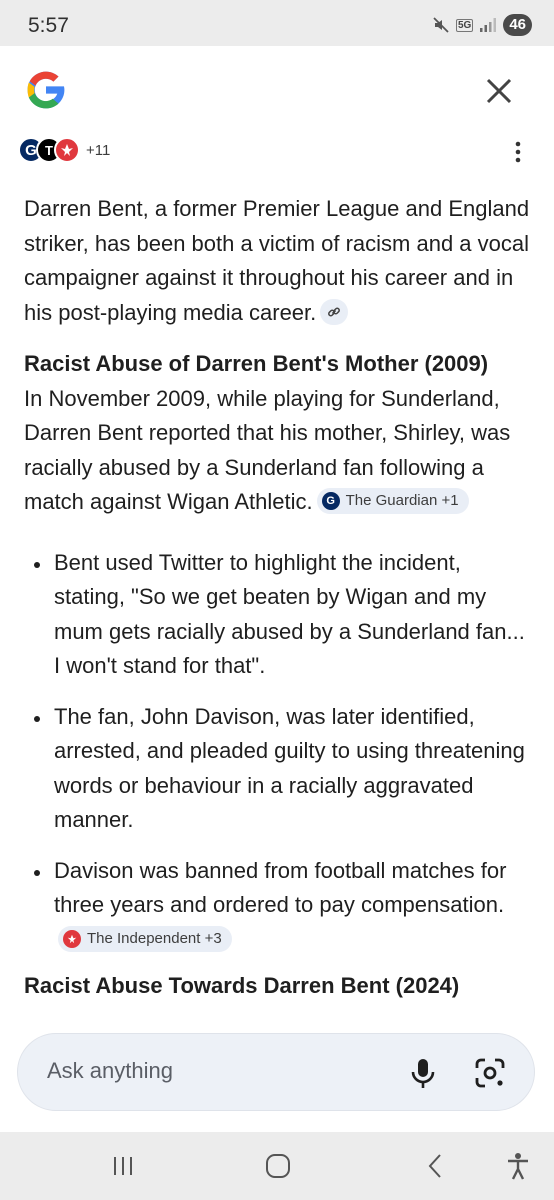 The image size is (554, 1200). I want to click on close-icon, so click(499, 91).